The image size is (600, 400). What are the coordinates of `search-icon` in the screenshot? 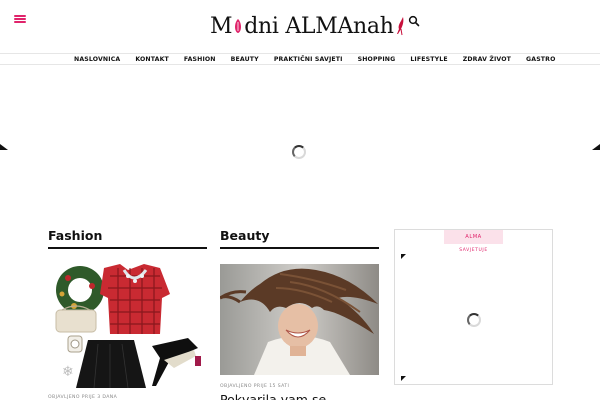 It's located at (414, 21).